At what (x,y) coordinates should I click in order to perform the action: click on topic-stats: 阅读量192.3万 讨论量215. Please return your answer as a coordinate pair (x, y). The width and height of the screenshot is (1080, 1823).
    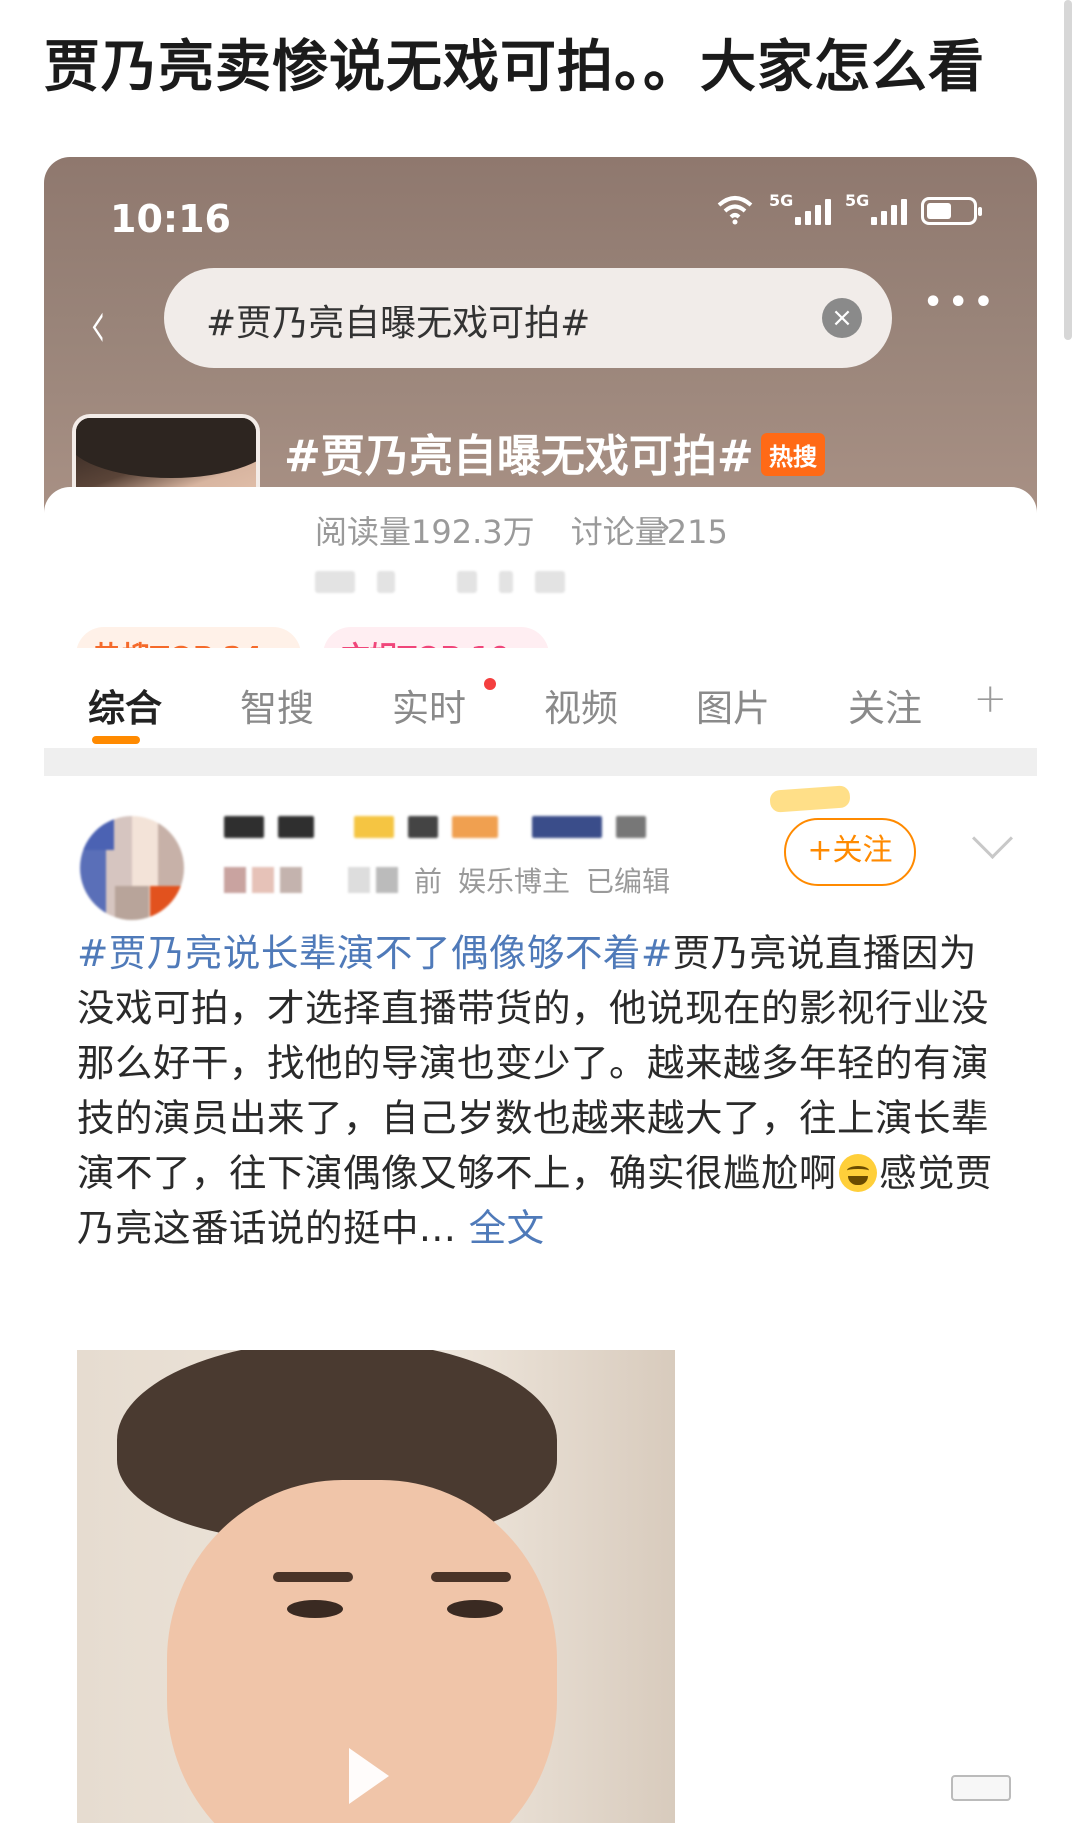
    Looking at the image, I should click on (534, 530).